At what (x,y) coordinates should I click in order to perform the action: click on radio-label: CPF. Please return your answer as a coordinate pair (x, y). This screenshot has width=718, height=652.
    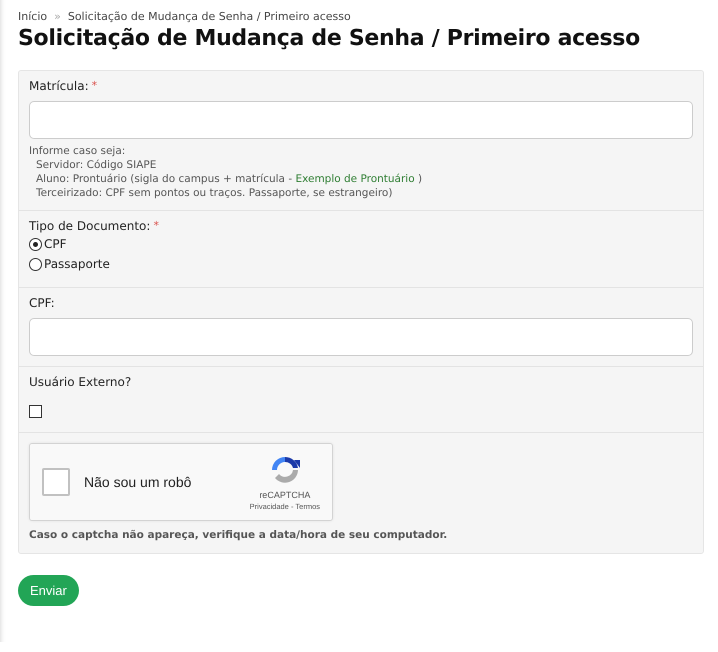
    Looking at the image, I should click on (55, 244).